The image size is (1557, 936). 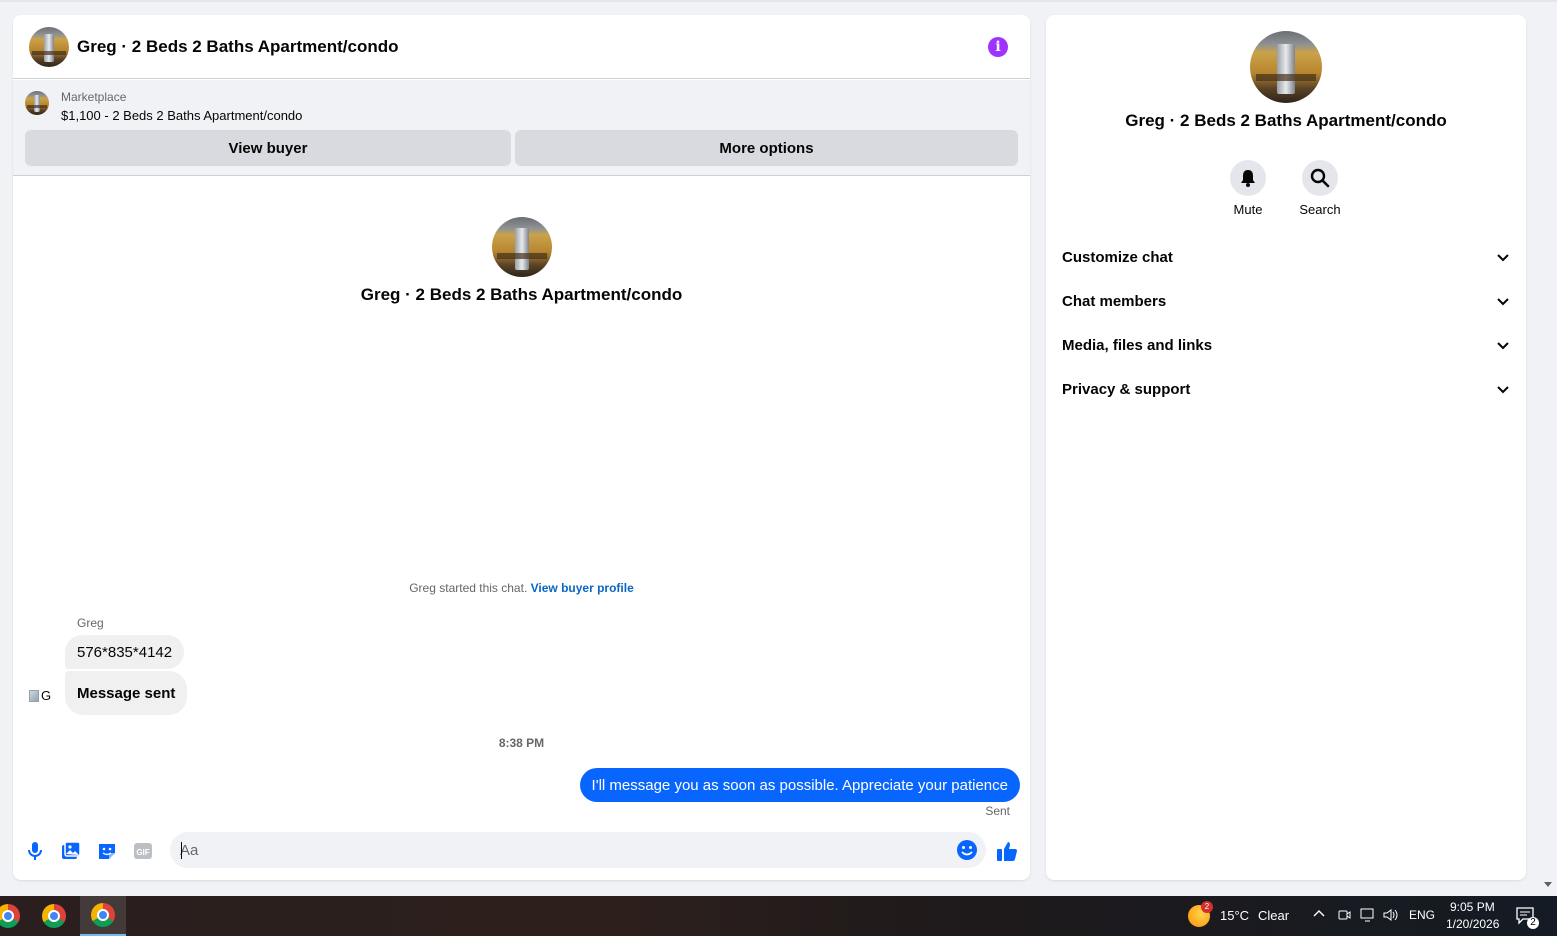 What do you see at coordinates (778, 916) in the screenshot?
I see `windows-taskbar: 2 15°C Clear ENG 9:05 PM 1/20/2026 2` at bounding box center [778, 916].